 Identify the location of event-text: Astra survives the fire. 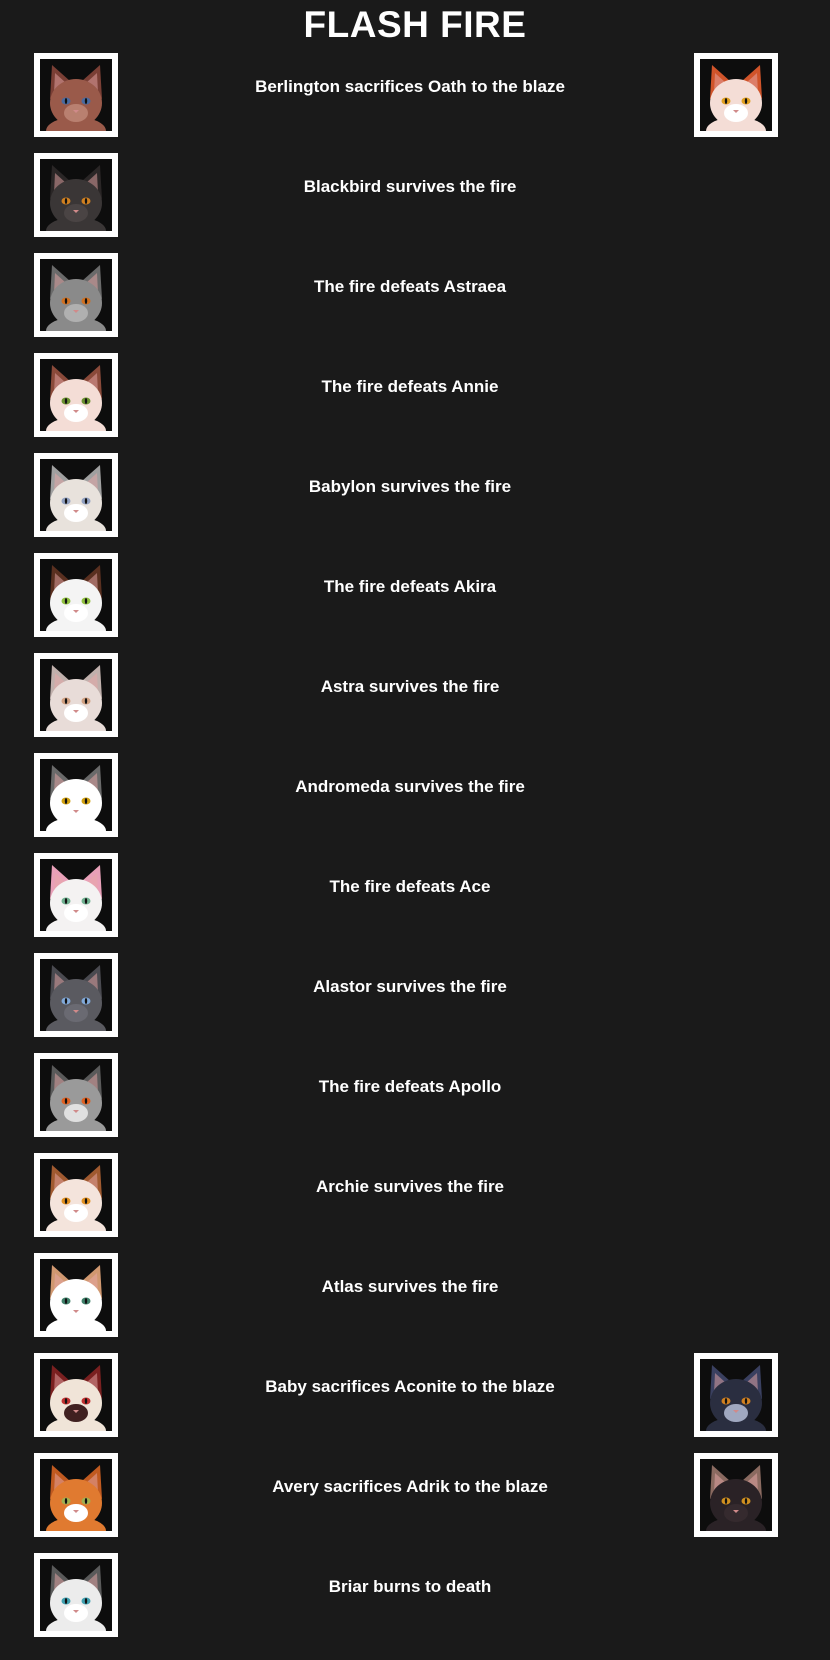
(410, 686).